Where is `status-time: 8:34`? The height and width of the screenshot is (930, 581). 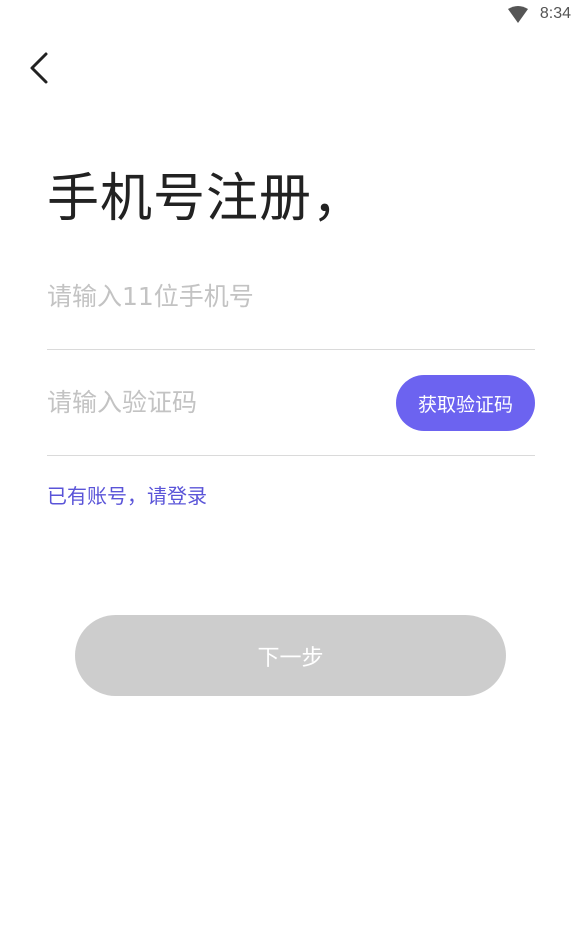 status-time: 8:34 is located at coordinates (555, 13).